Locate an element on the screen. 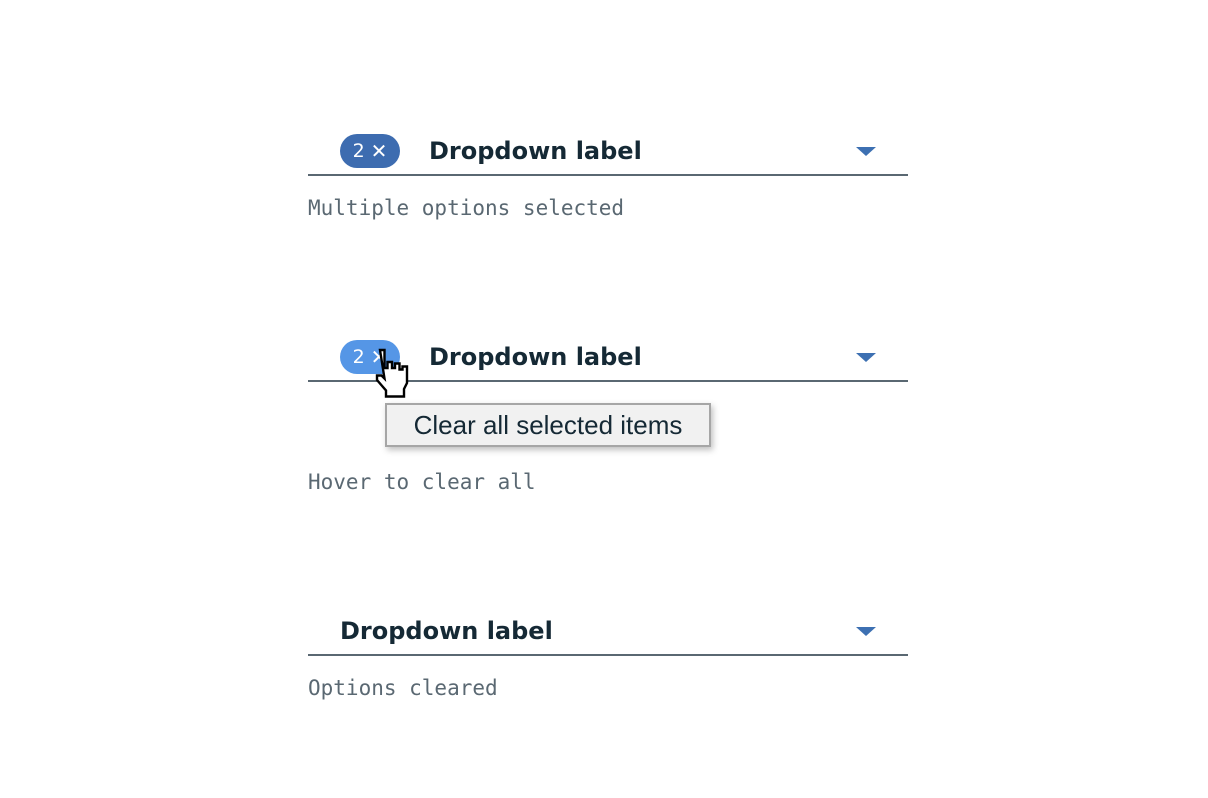 This screenshot has width=1208, height=798. tooltip: Clear all selected items is located at coordinates (548, 425).